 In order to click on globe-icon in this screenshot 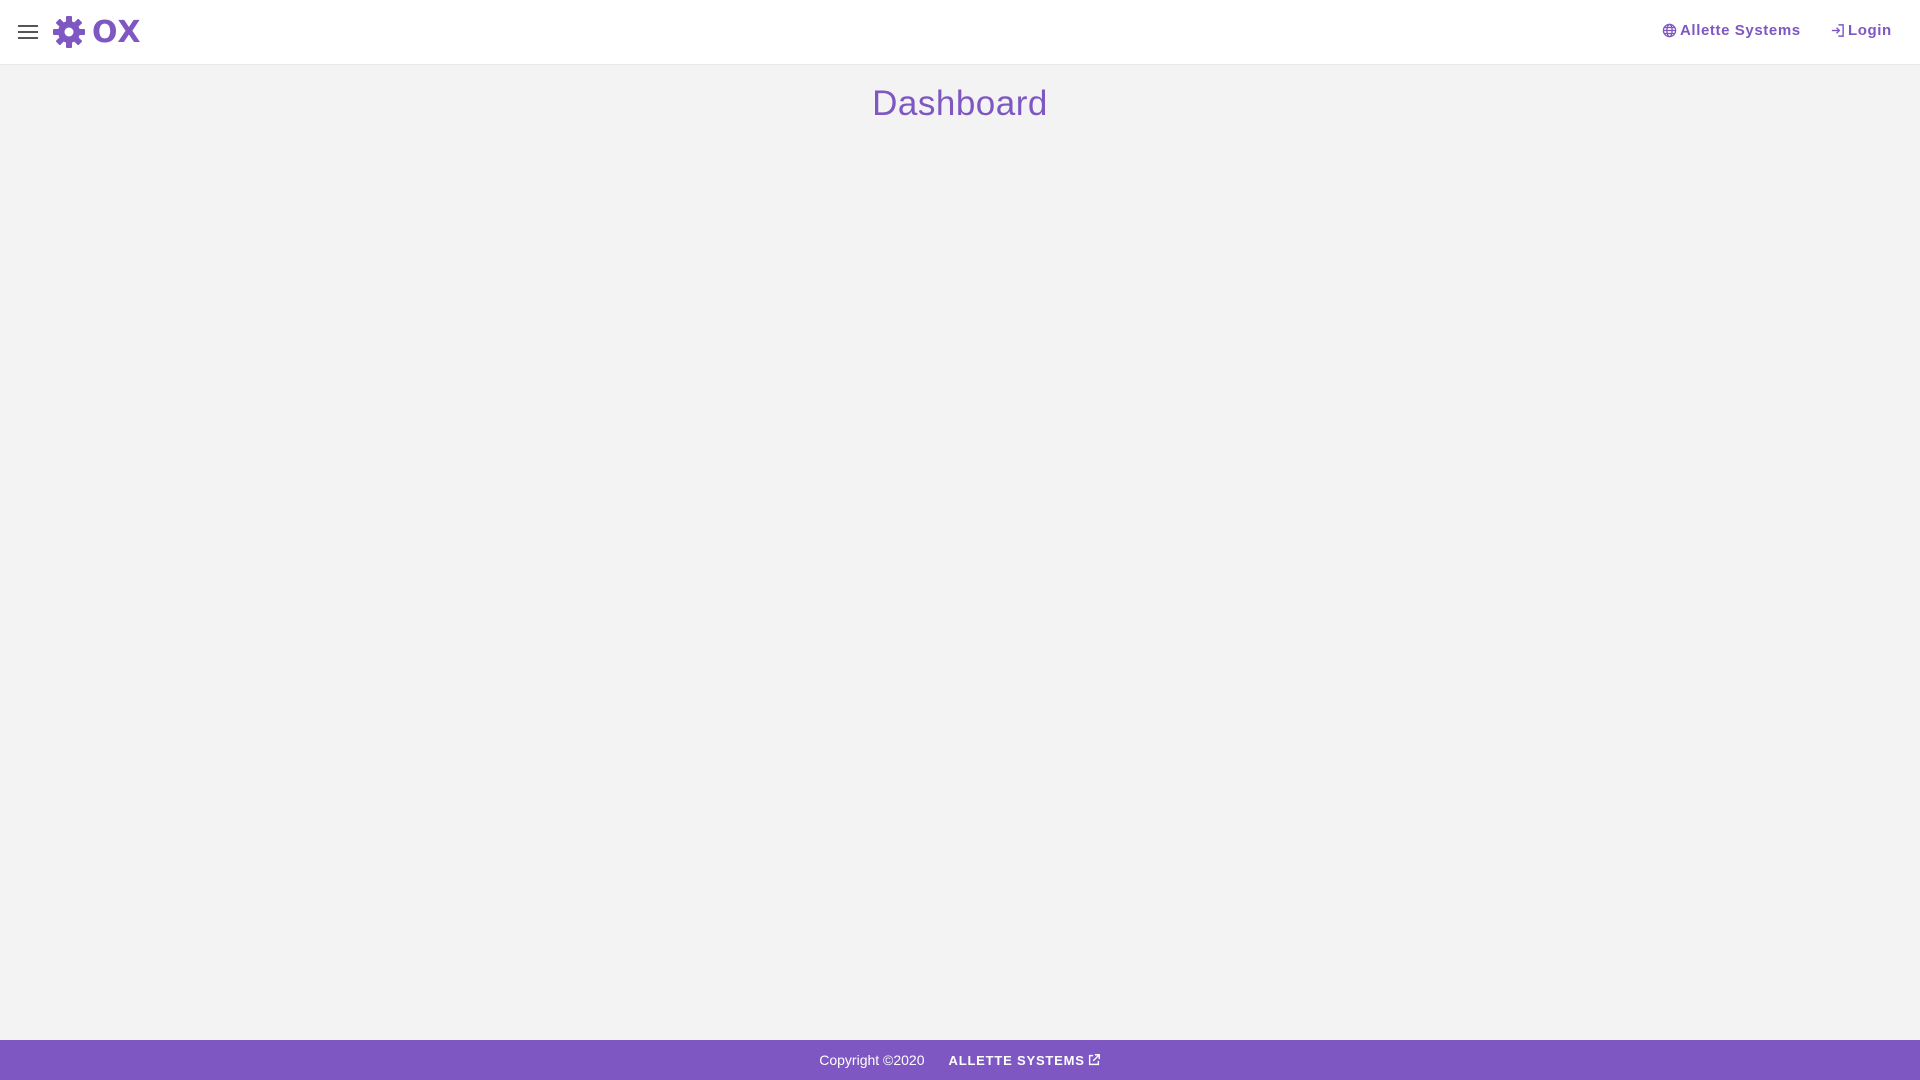, I will do `click(1669, 30)`.